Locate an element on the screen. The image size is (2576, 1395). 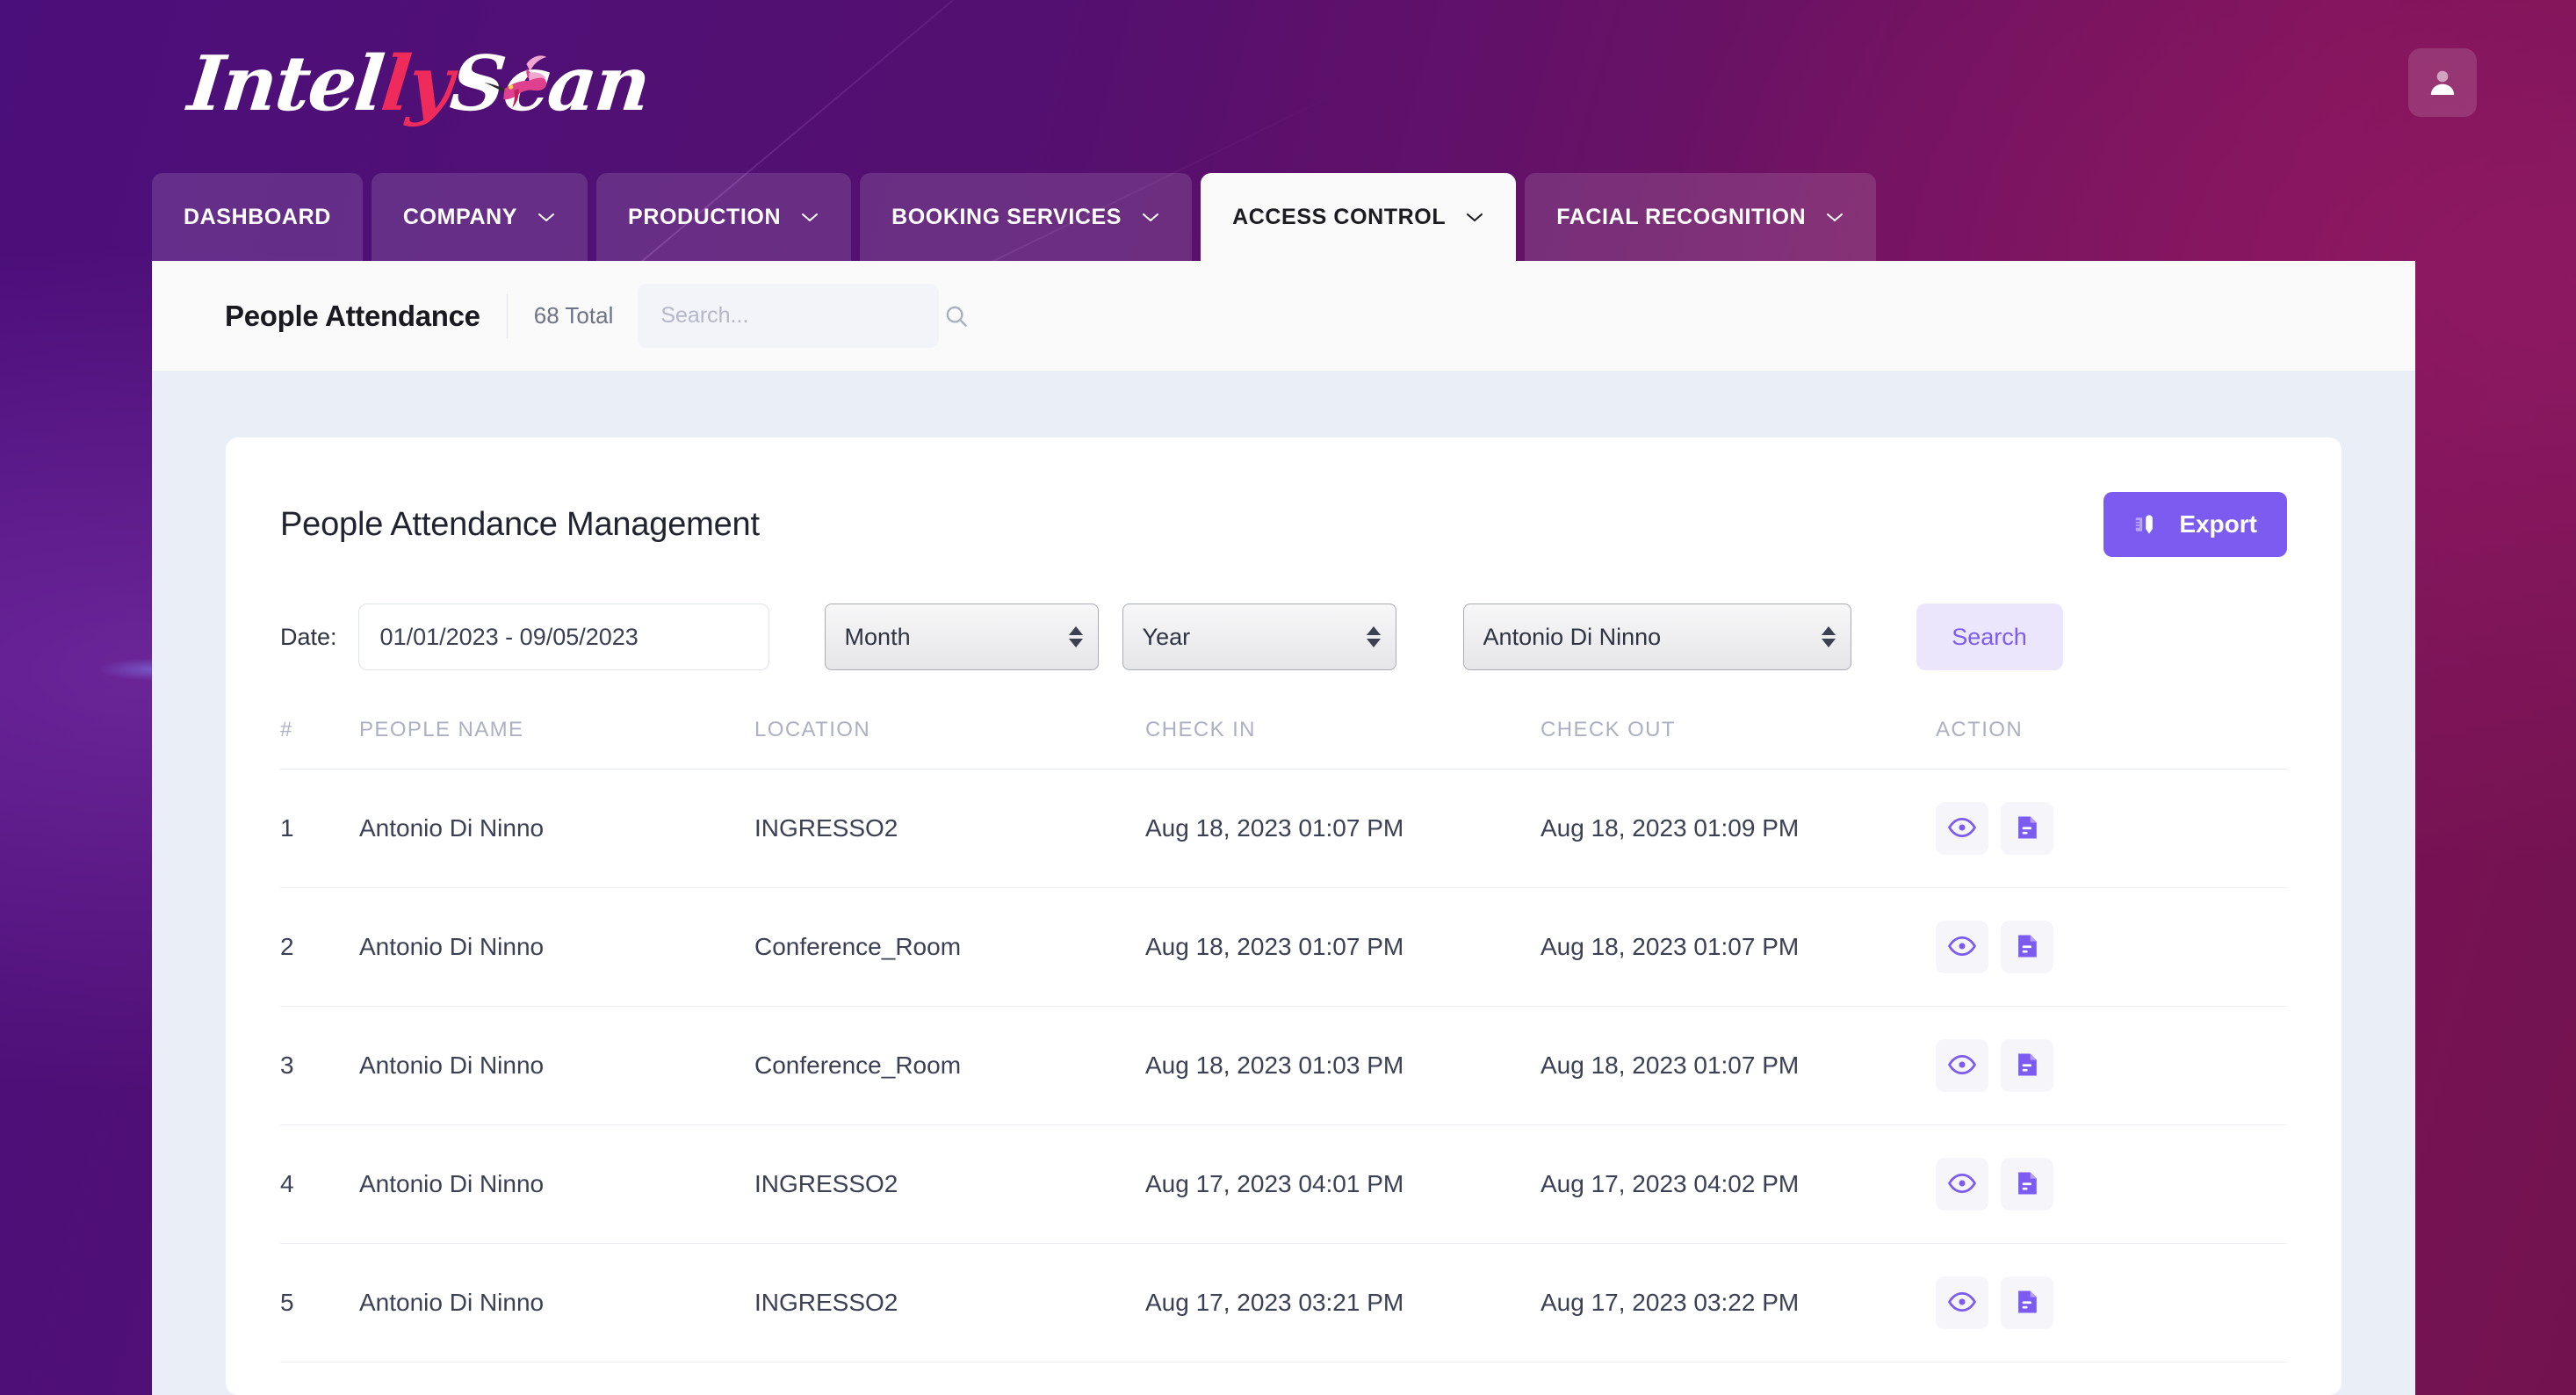
brand-logo: IntellyScan is located at coordinates (423, 84).